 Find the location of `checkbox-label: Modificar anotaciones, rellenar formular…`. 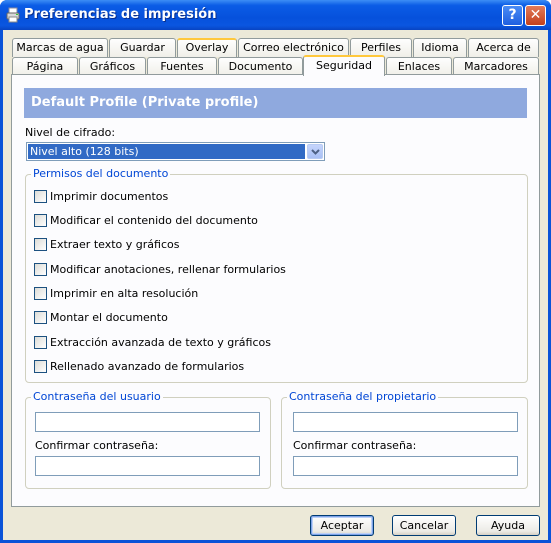

checkbox-label: Modificar anotaciones, rellenar formular… is located at coordinates (168, 269).